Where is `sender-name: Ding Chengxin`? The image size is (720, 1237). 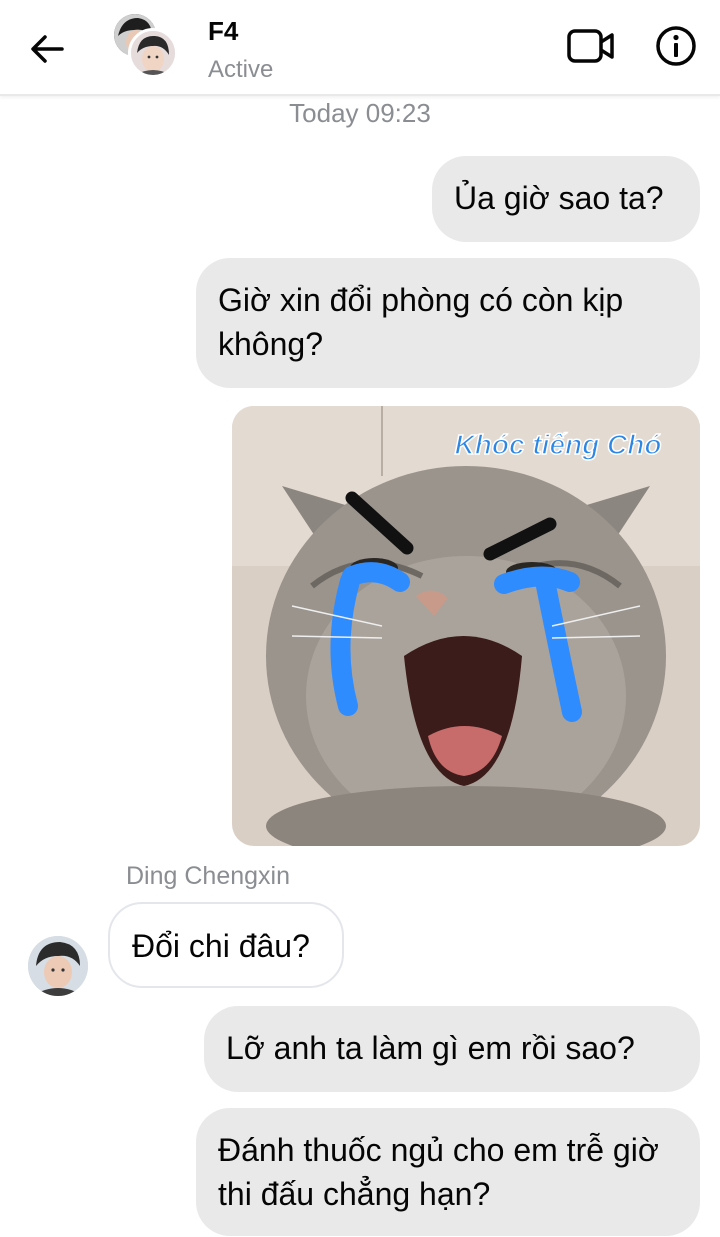 sender-name: Ding Chengxin is located at coordinates (208, 876).